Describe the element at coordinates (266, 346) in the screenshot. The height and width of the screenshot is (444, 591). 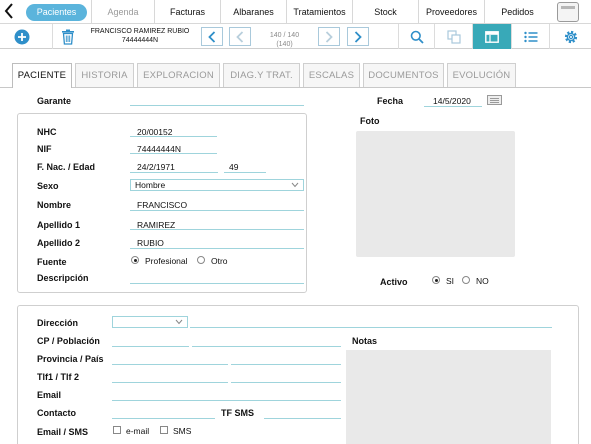
I see `poblacion-input` at that location.